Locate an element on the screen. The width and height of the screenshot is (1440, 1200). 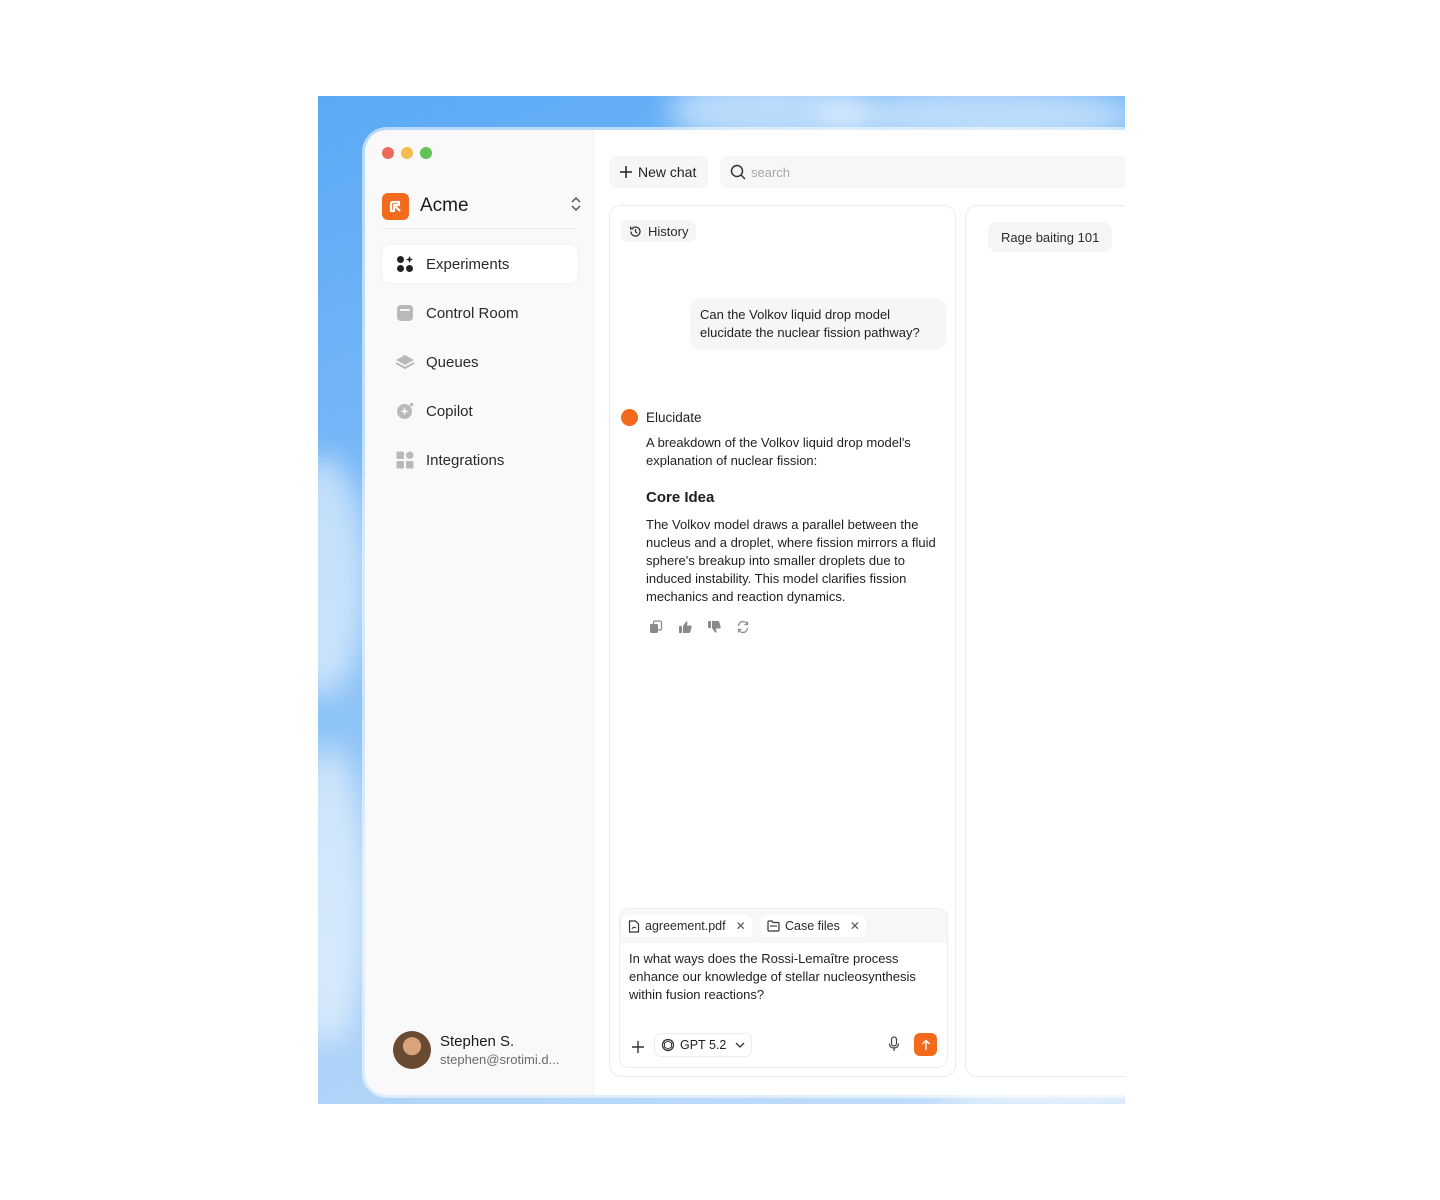
regenerate-icon is located at coordinates (743, 627).